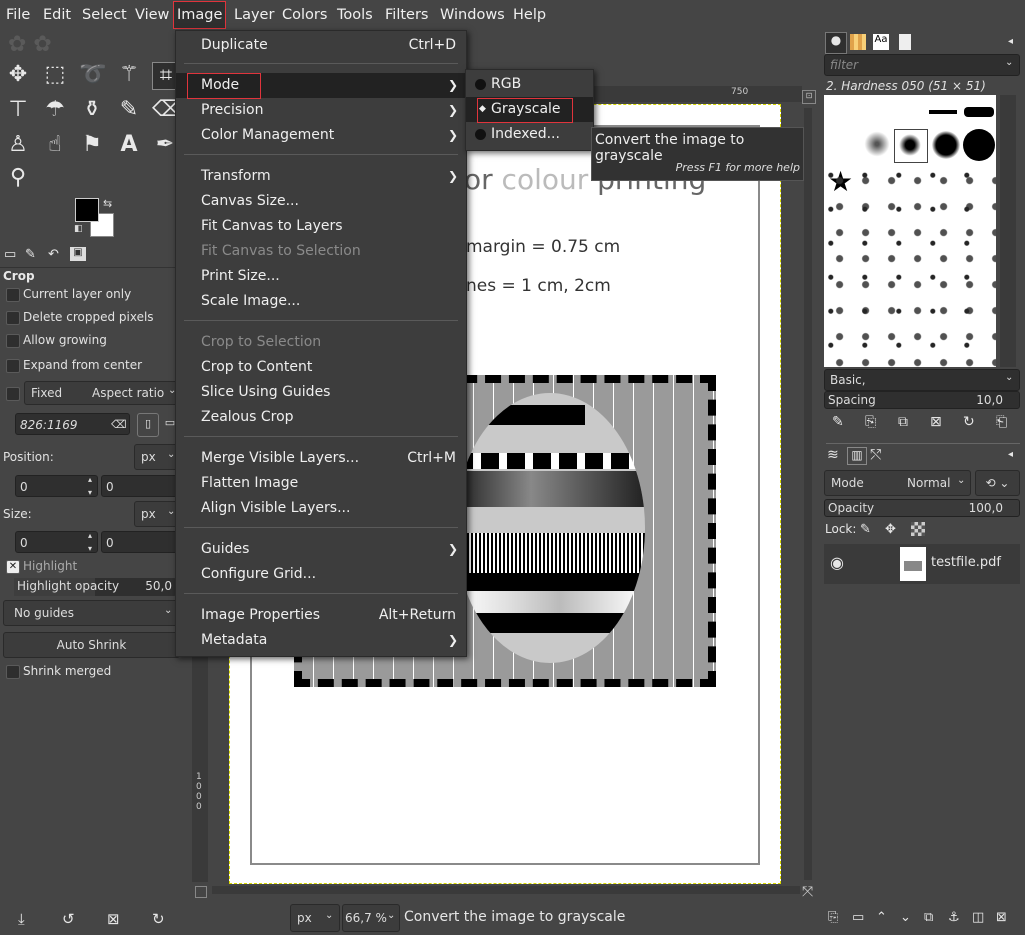 This screenshot has width=1025, height=935. I want to click on current-layer-only-checkbox, so click(13, 295).